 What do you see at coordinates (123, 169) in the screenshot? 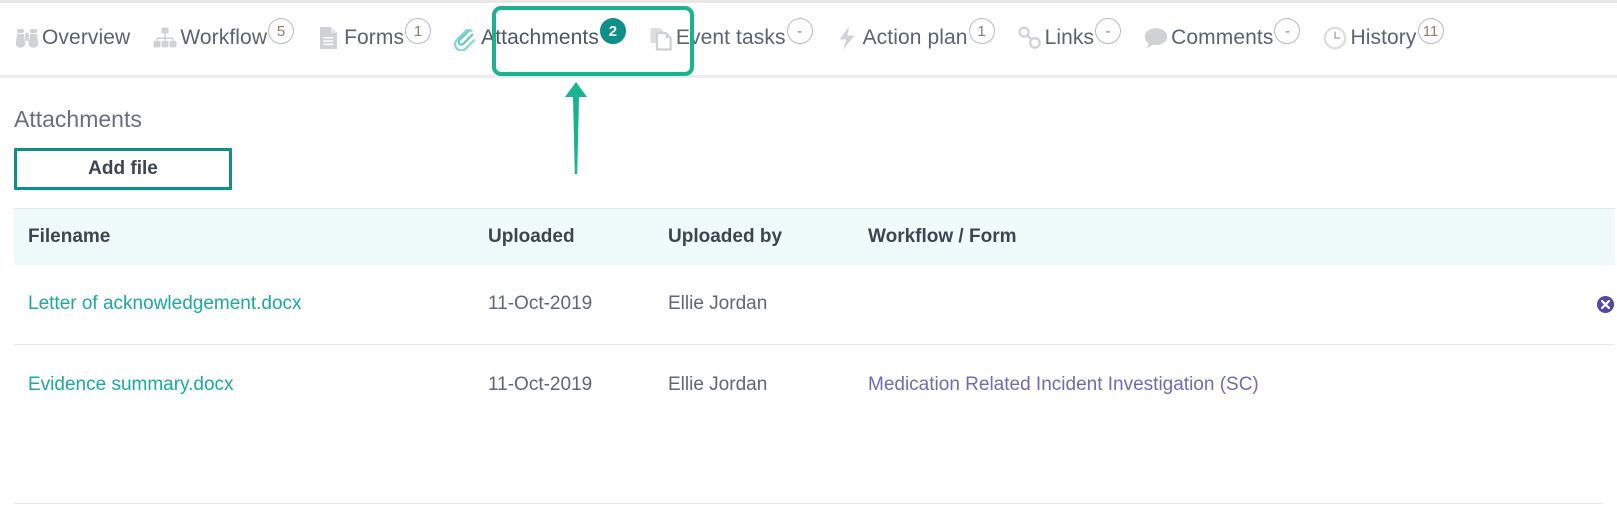
I see `add-file-button: Add file` at bounding box center [123, 169].